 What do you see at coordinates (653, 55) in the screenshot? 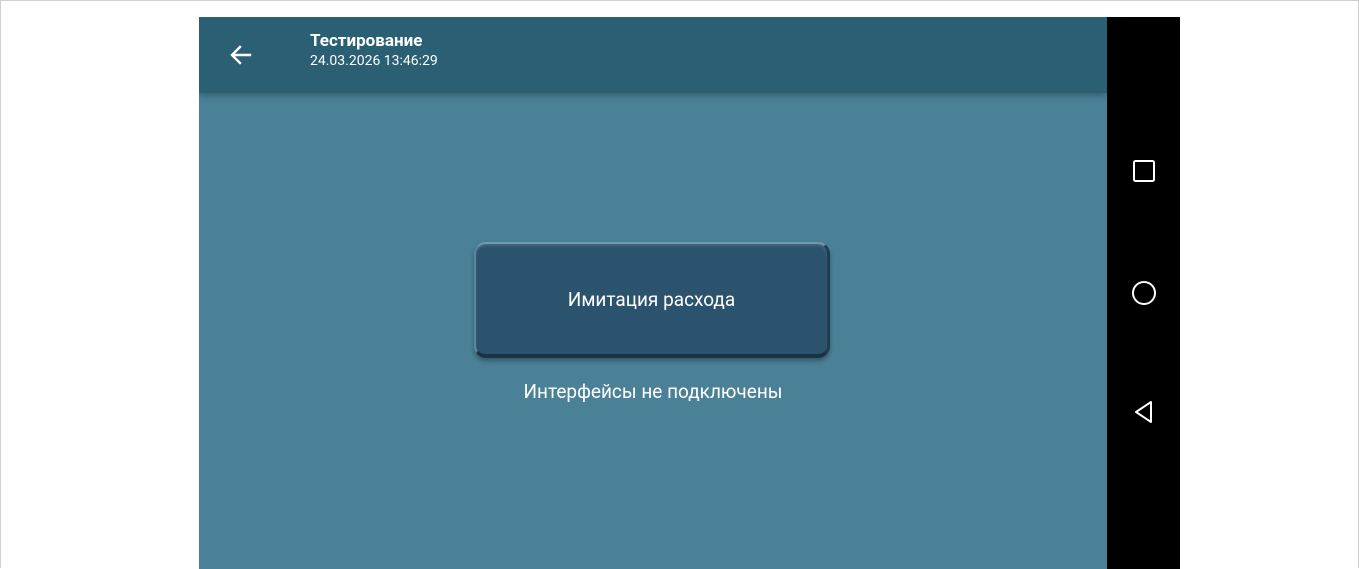
I see `app-bar: Тестирование 24.03.2026 13:46:29` at bounding box center [653, 55].